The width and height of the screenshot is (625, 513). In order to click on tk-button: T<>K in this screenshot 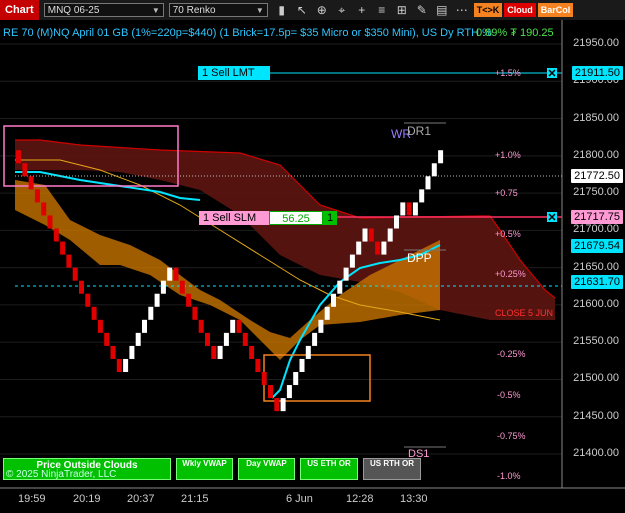, I will do `click(488, 10)`.